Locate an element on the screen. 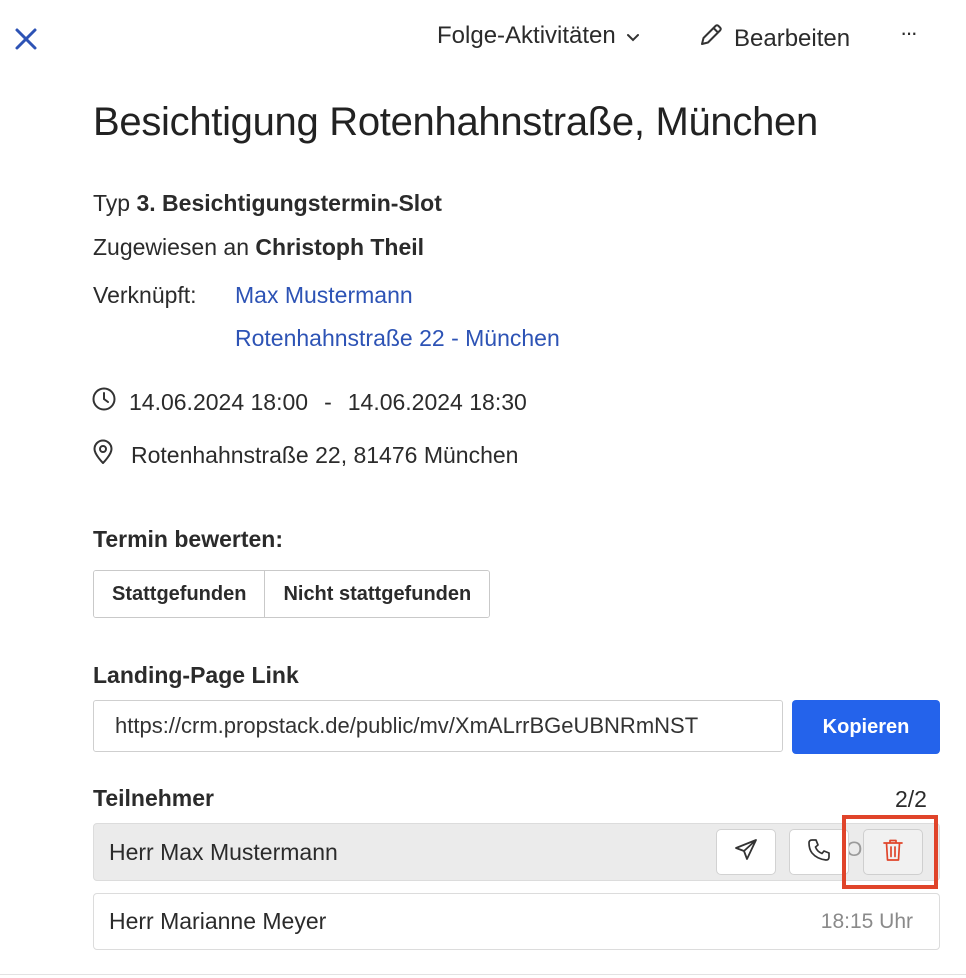 This screenshot has width=966, height=978. participant-name: Herr Marianne Meyer is located at coordinates (218, 921).